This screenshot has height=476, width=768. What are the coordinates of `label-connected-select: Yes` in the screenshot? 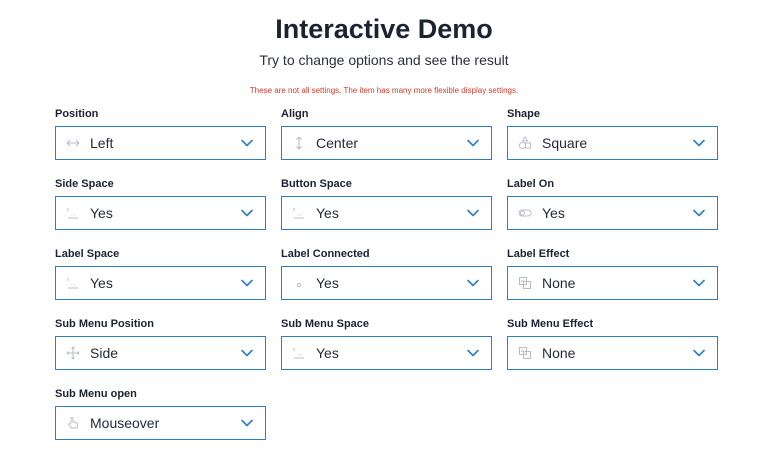 It's located at (386, 283).